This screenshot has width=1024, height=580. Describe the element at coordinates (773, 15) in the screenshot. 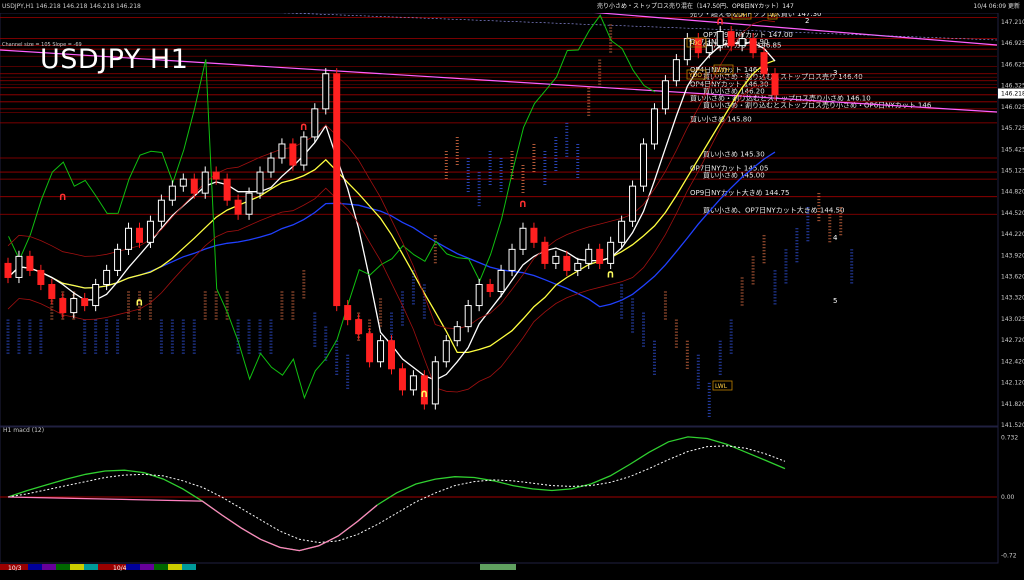

I see `box-label: W` at that location.